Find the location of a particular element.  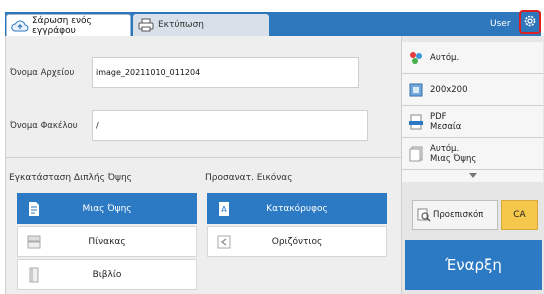

resolution-icon is located at coordinates (416, 90).